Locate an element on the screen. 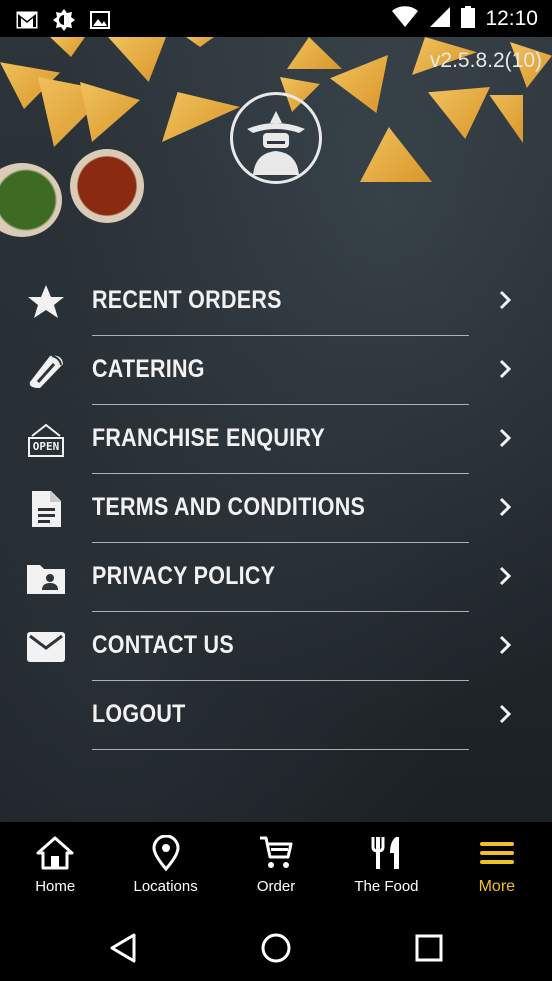  contact-folder-icon is located at coordinates (46, 578).